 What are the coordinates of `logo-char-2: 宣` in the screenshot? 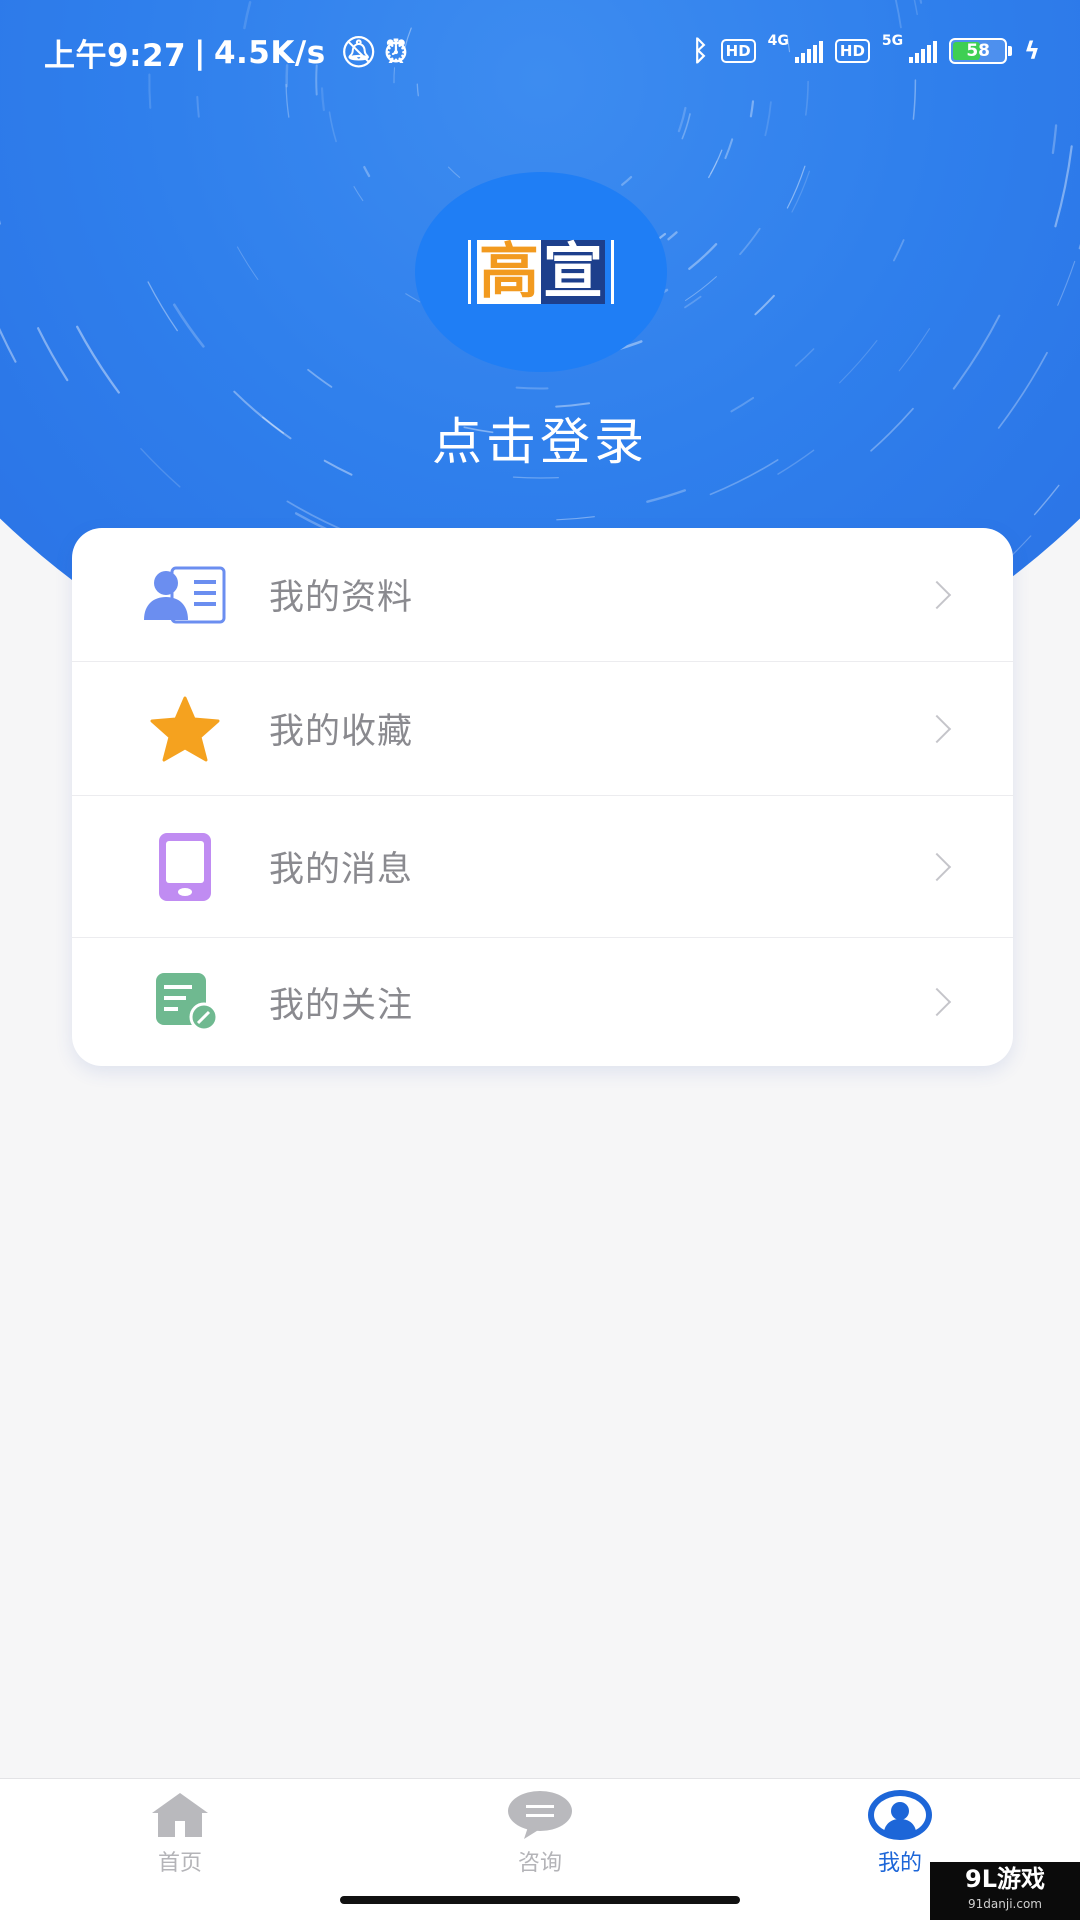 It's located at (573, 272).